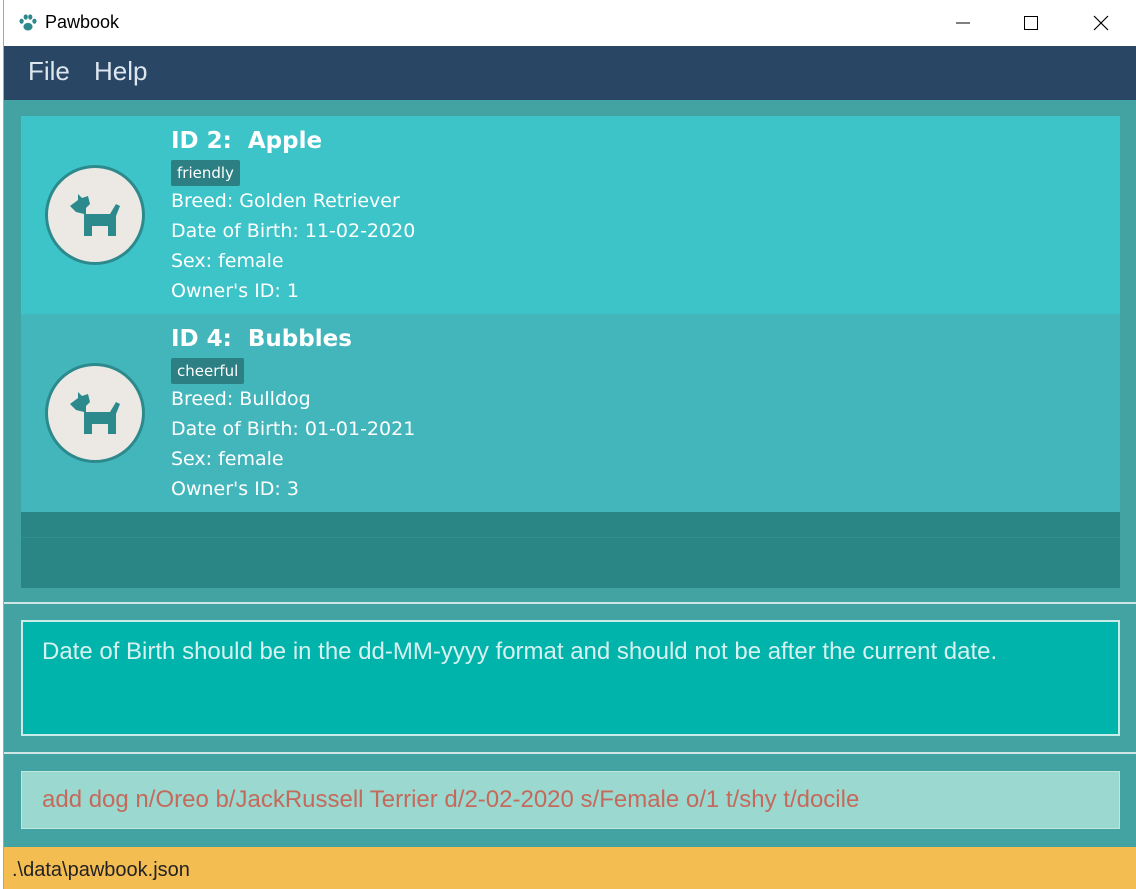  I want to click on title-bar: Pawbook, so click(570, 23).